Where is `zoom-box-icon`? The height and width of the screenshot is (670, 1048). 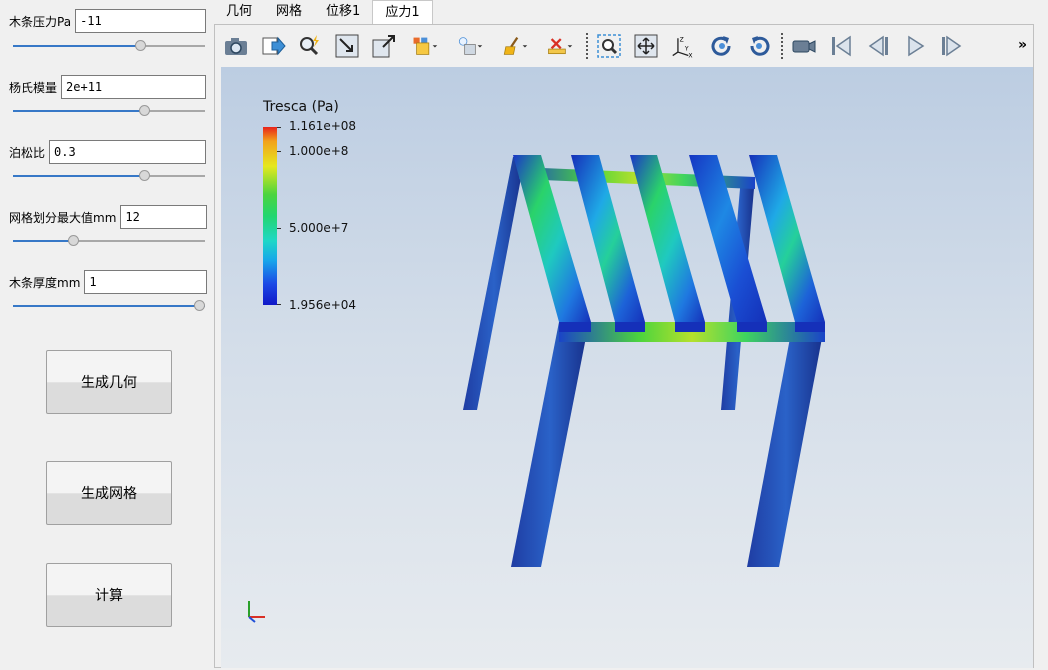 zoom-box-icon is located at coordinates (347, 46).